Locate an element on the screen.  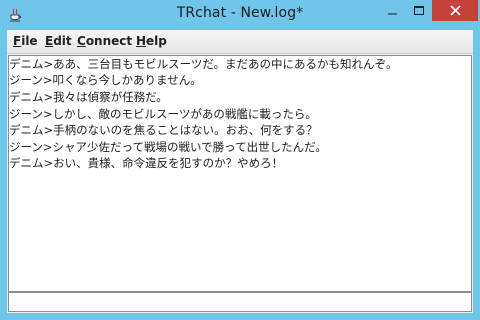
menu-edit-mnemonic: E is located at coordinates (49, 41).